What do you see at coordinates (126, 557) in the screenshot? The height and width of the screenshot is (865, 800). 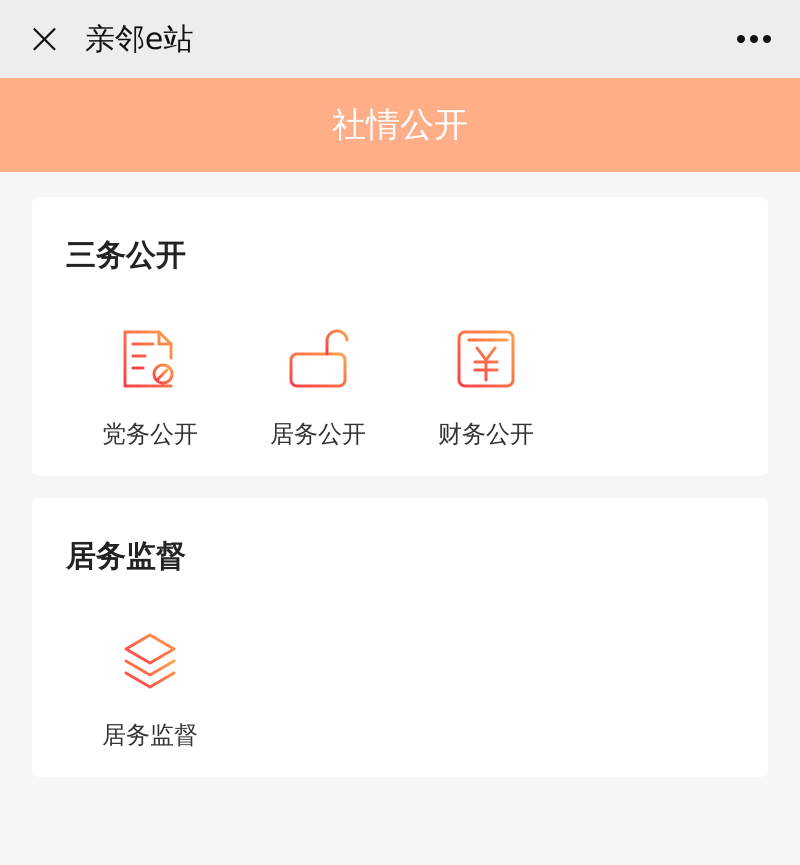 I see `section-title: 居务监督` at bounding box center [126, 557].